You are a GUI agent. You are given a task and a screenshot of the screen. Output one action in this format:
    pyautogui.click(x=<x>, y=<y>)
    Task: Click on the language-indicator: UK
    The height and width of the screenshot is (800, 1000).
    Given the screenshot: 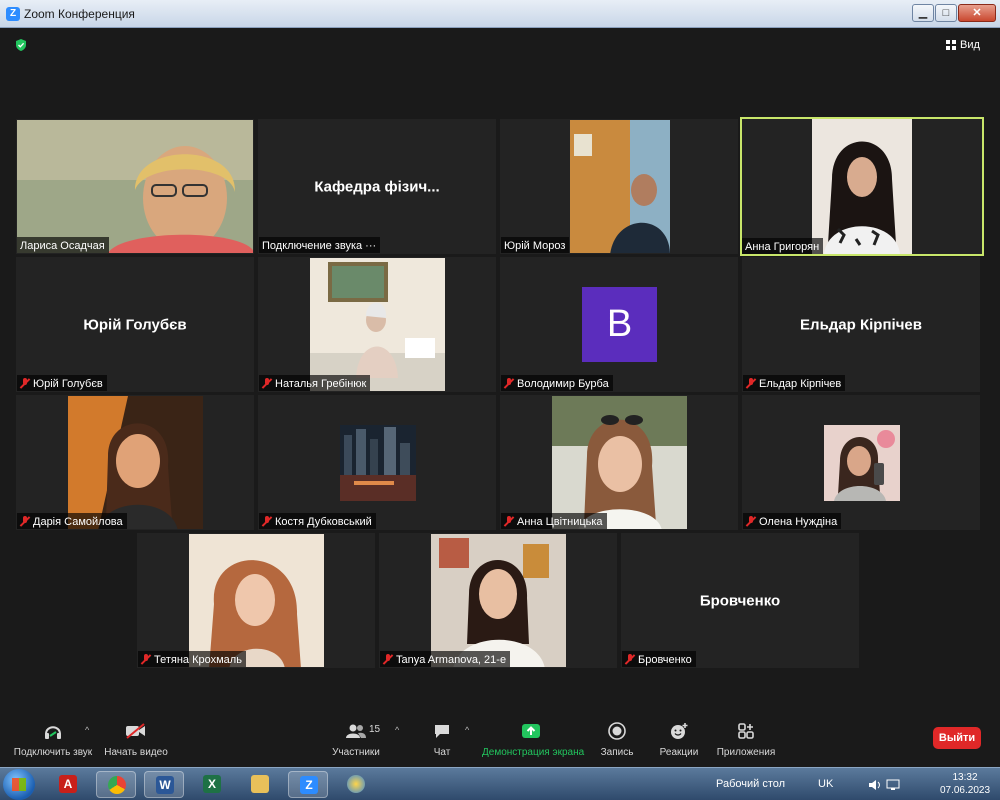 What is the action you would take?
    pyautogui.click(x=825, y=784)
    